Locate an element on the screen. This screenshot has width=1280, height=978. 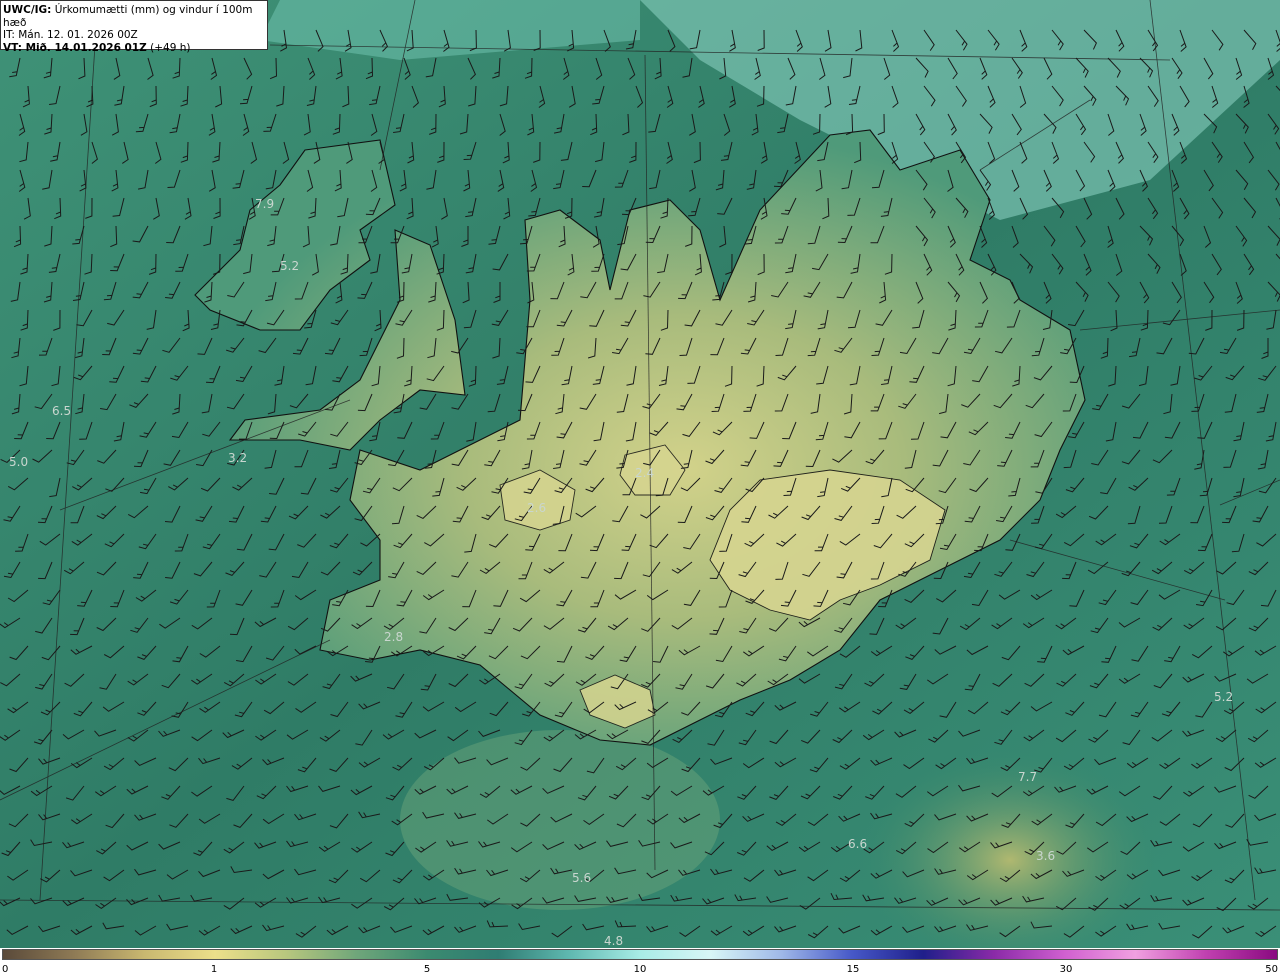
colorbar-tick: 50 is located at coordinates (1271, 969).